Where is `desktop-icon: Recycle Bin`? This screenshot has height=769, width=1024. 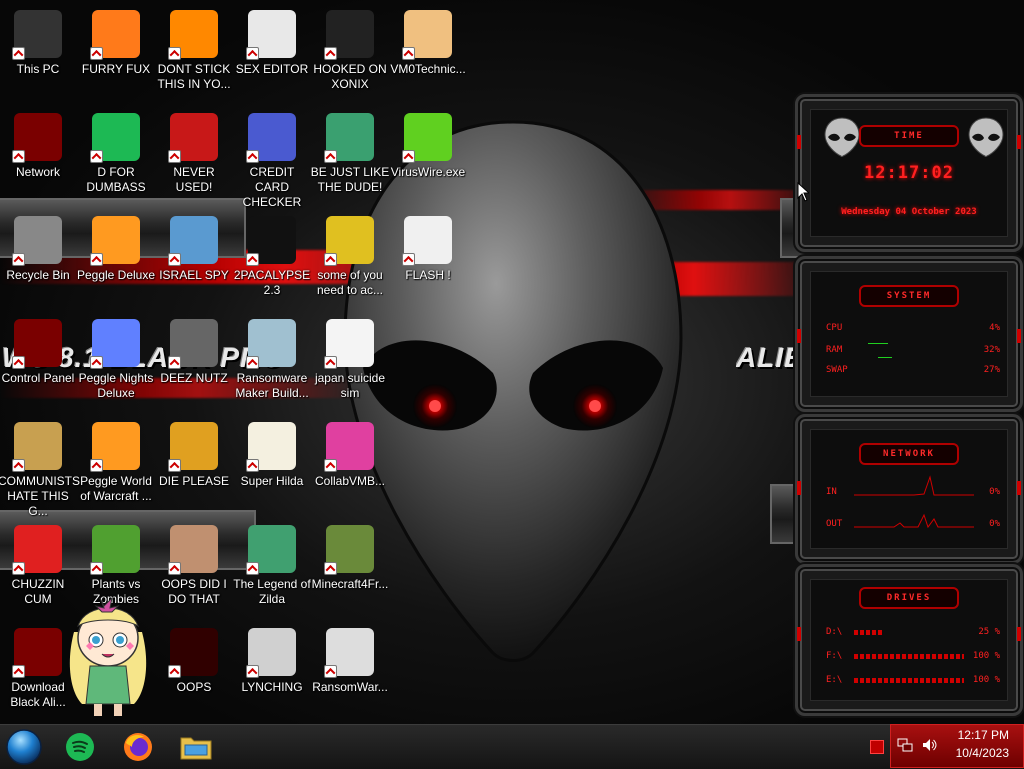 desktop-icon: Recycle Bin is located at coordinates (39, 249).